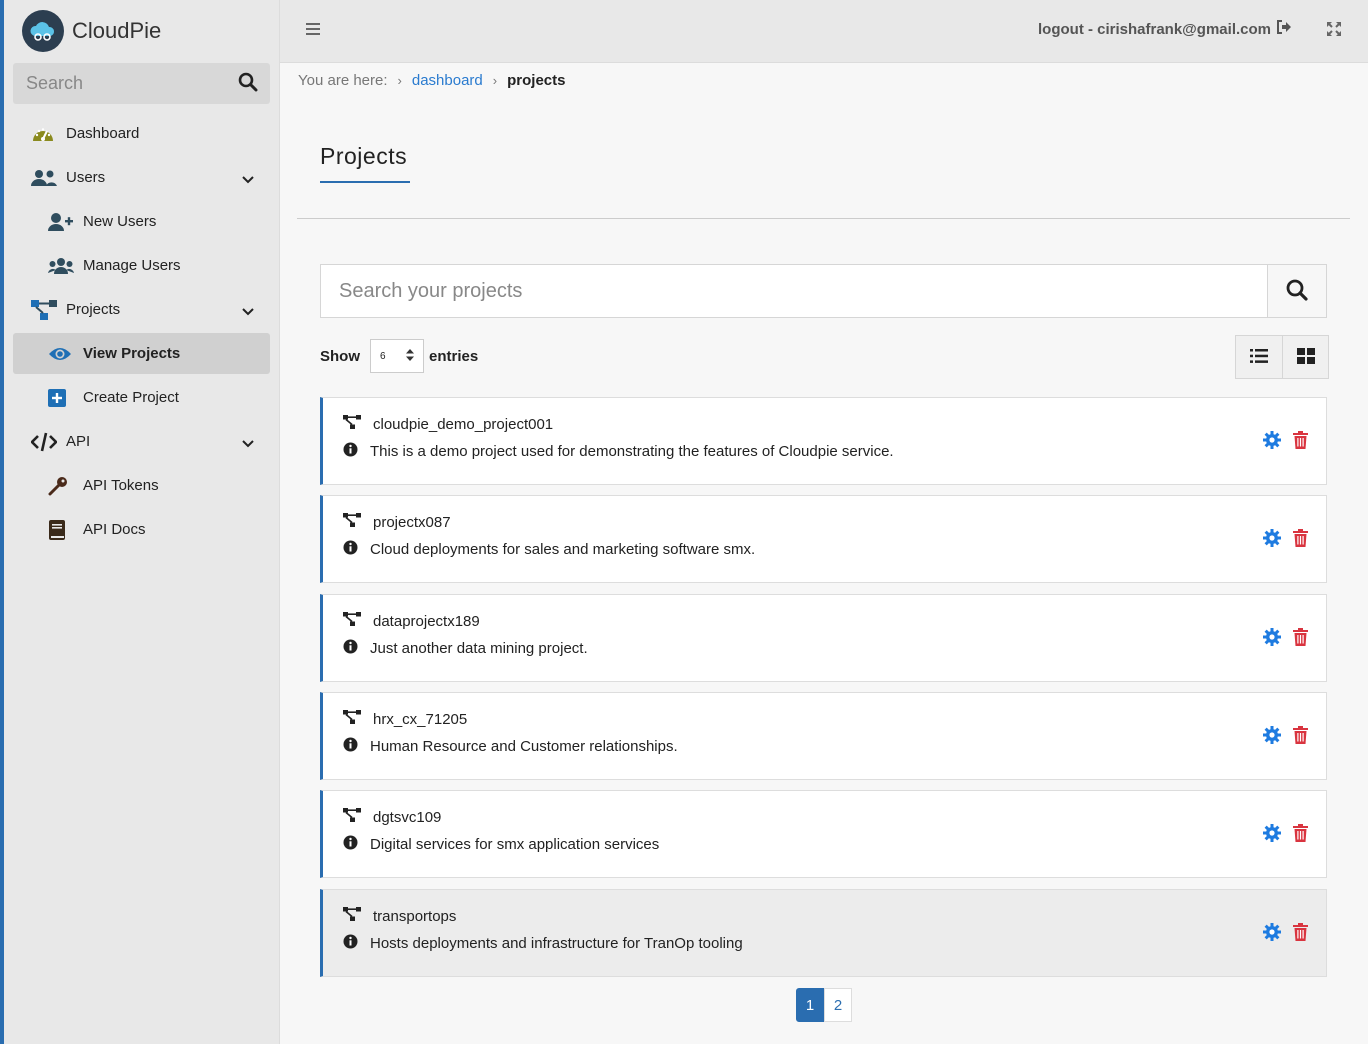 The image size is (1368, 1044). What do you see at coordinates (141, 31) in the screenshot?
I see `brand: CloudPie` at bounding box center [141, 31].